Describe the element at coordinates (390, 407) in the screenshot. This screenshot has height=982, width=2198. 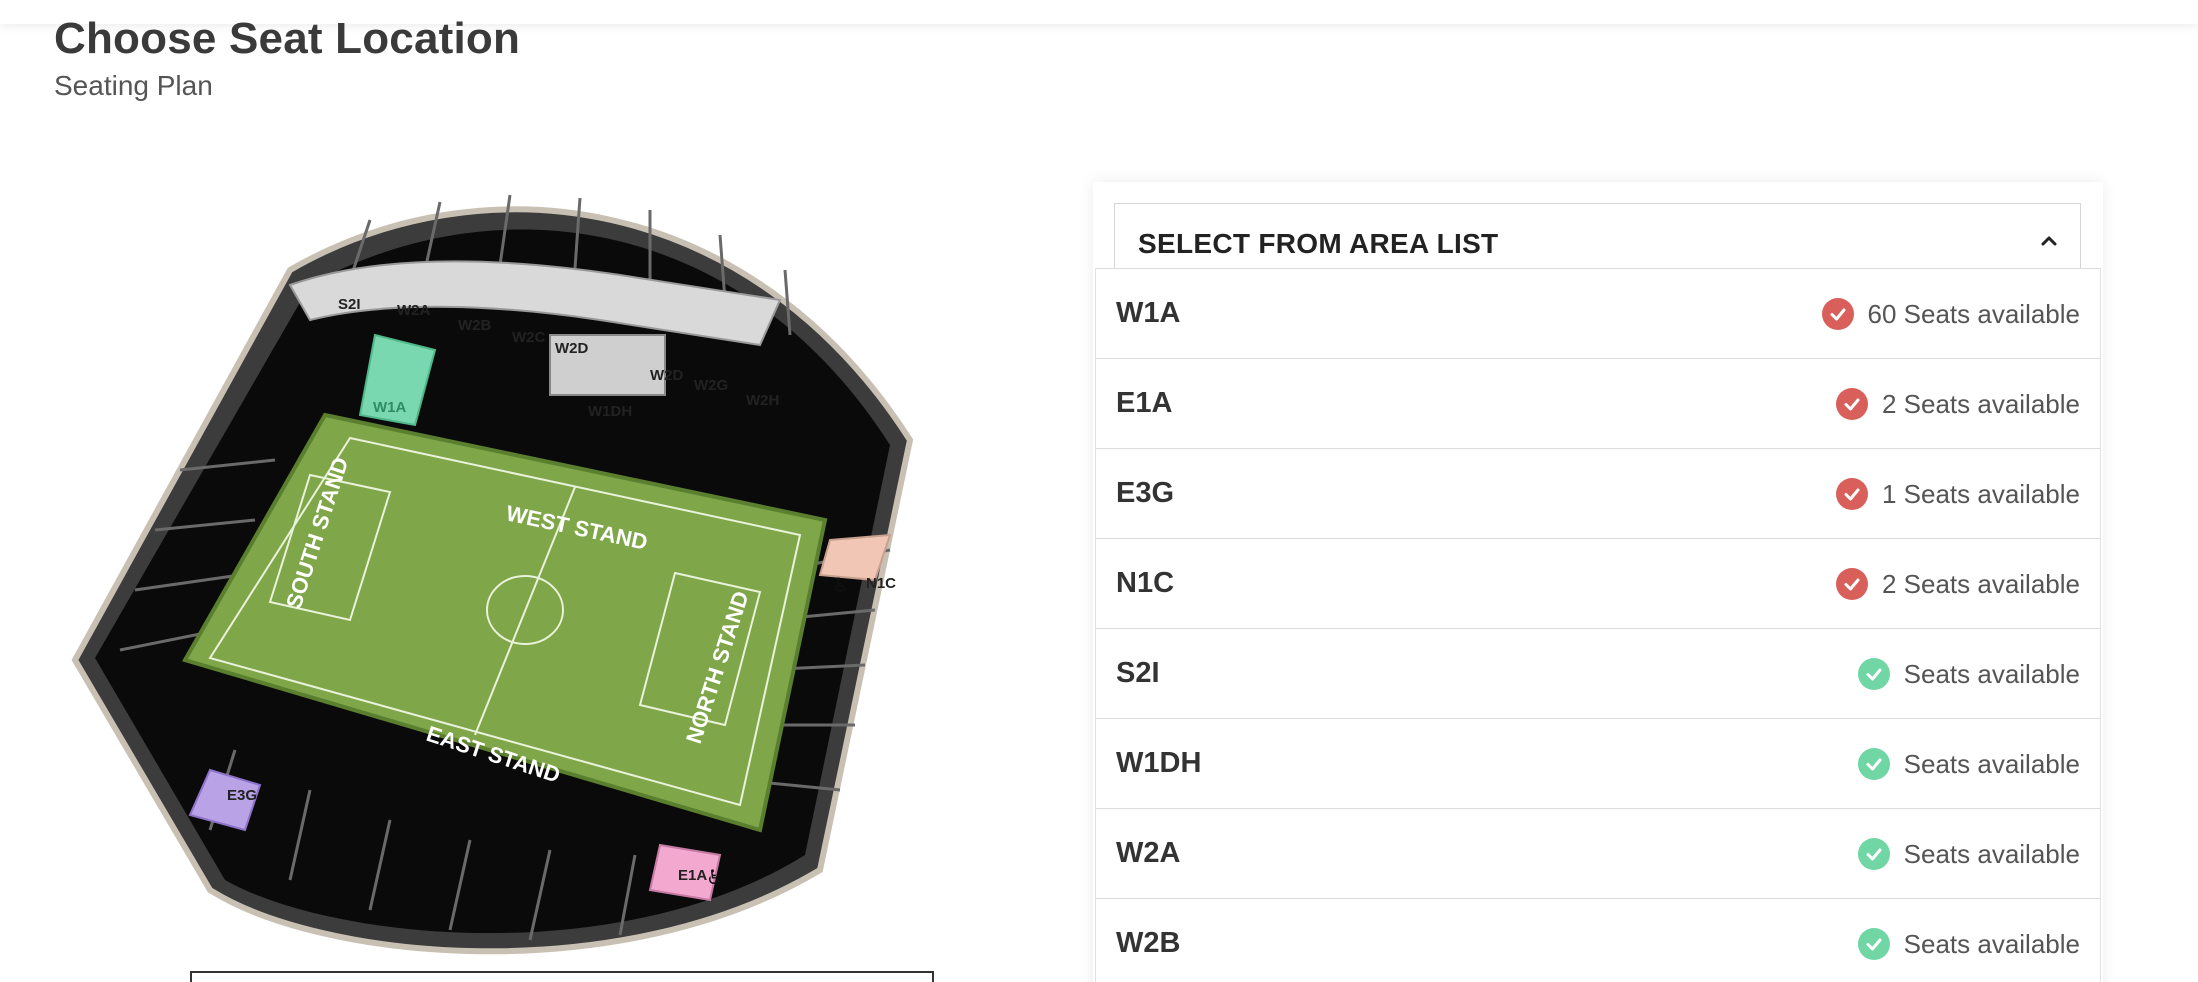
I see `block-label: W1A` at that location.